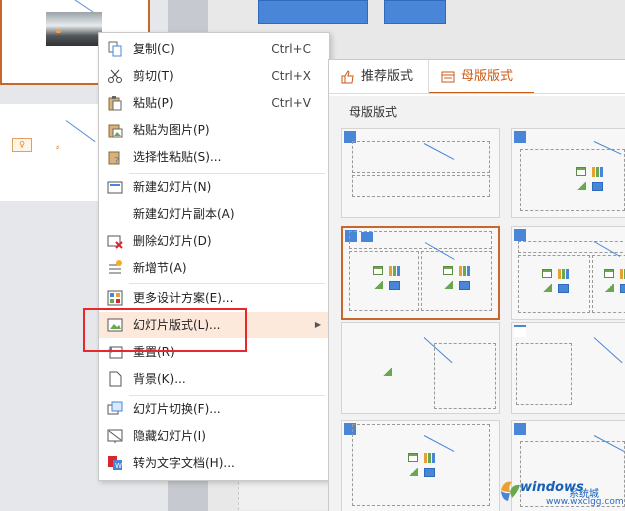  What do you see at coordinates (585, 502) in the screenshot?
I see `watermark-url: www.wxclgg.com` at bounding box center [585, 502].